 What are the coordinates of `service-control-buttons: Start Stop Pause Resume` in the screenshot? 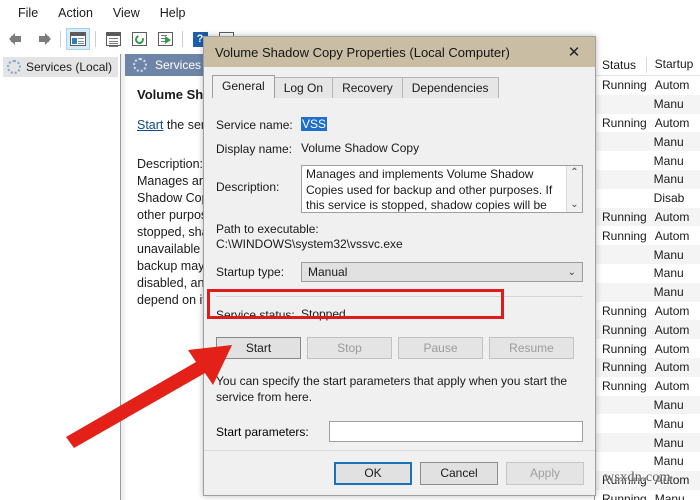 It's located at (399, 348).